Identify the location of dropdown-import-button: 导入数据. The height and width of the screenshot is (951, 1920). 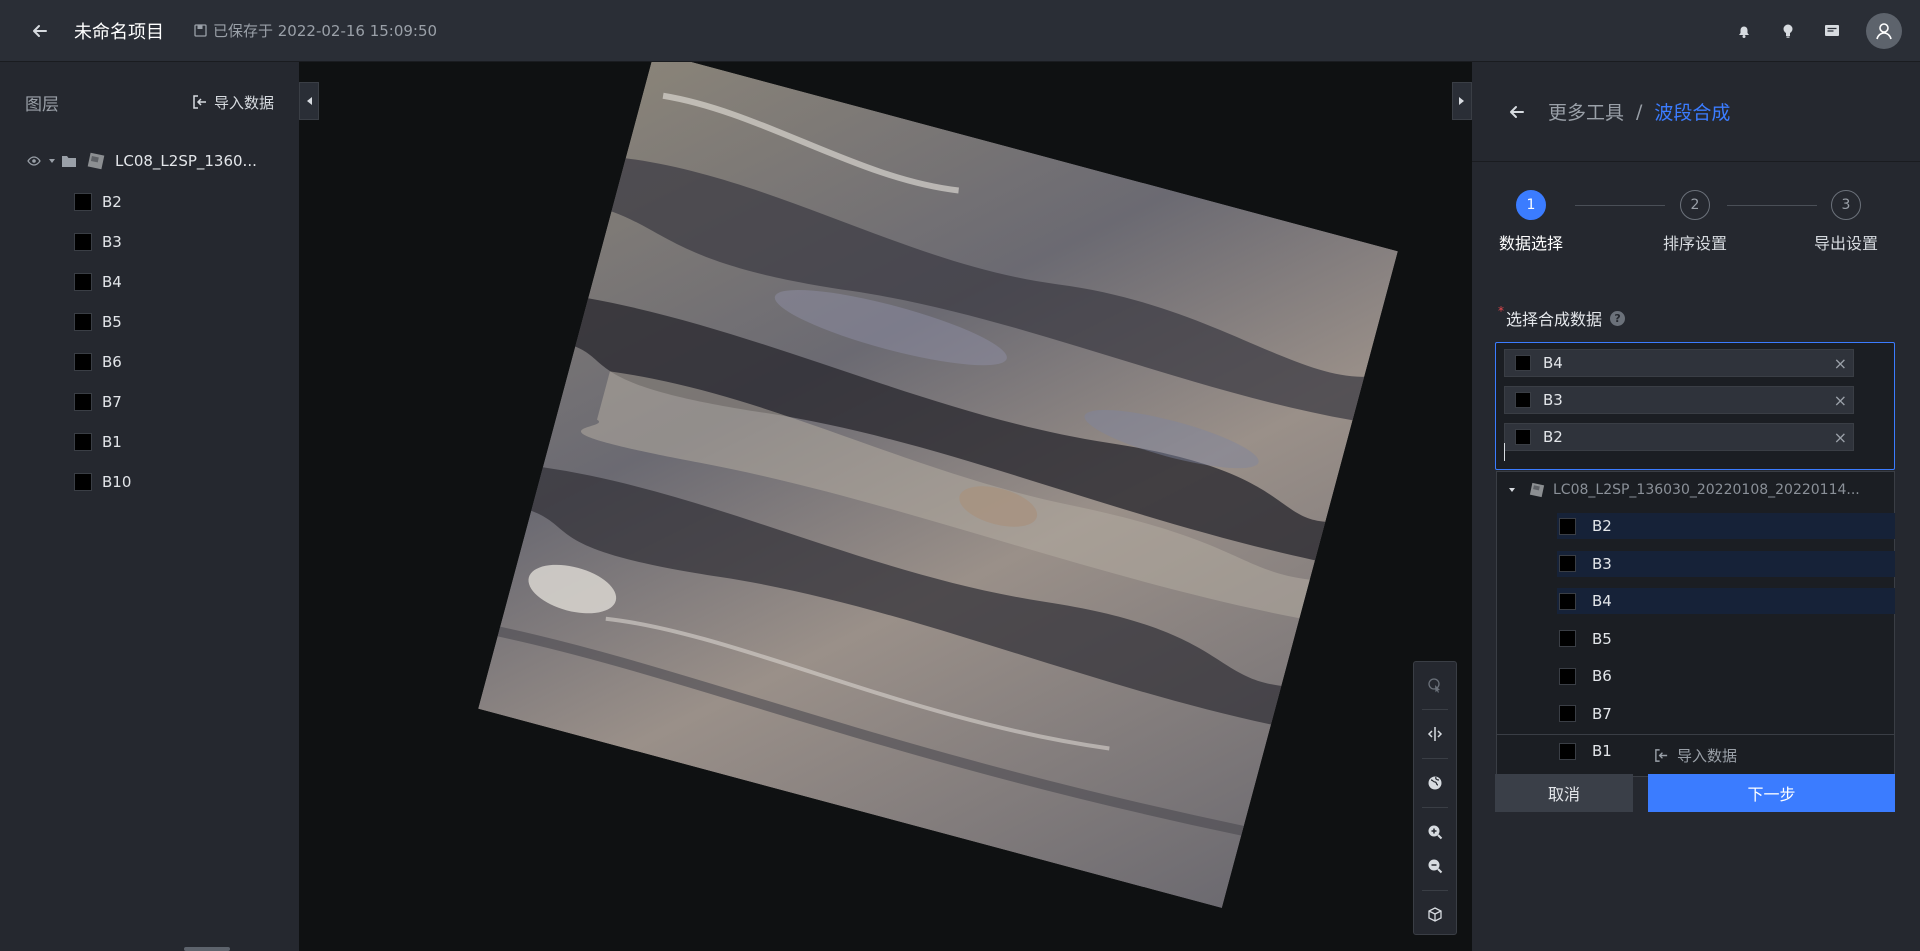
(1695, 755).